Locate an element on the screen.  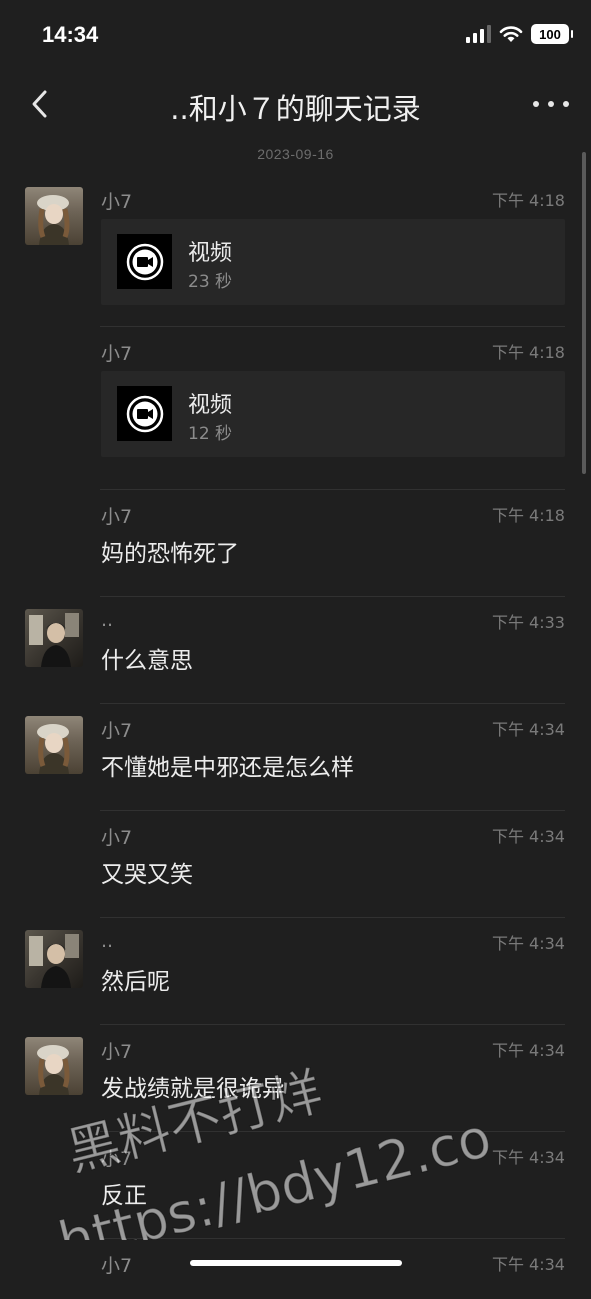
status-bar: 14:34 100 is located at coordinates (295, 36).